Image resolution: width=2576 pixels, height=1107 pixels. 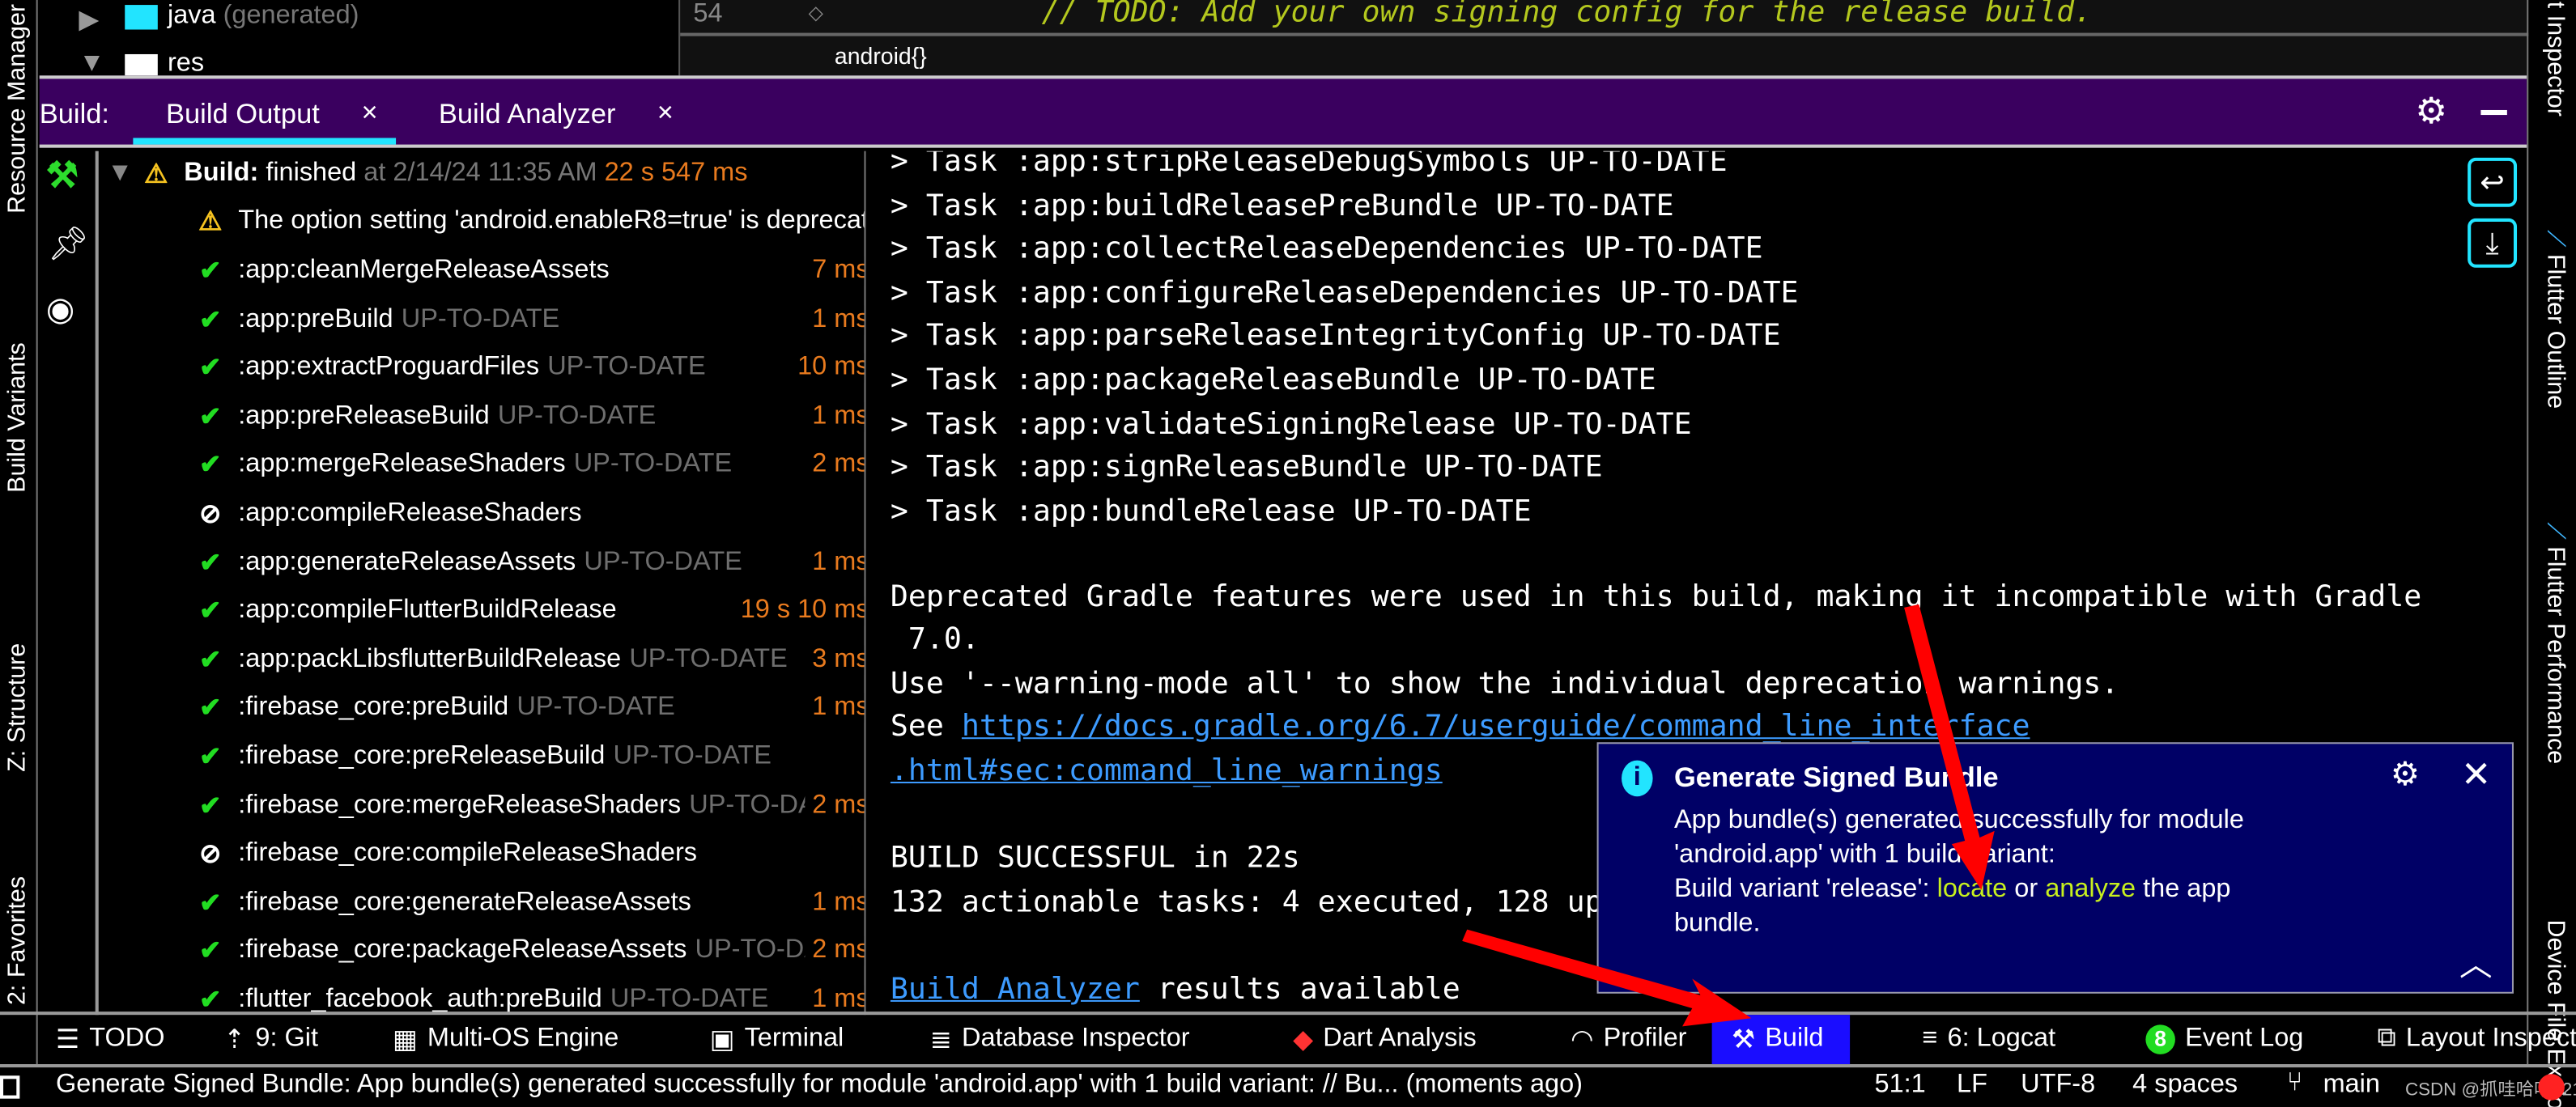 I want to click on red-arrow-down, so click(x=1950, y=747).